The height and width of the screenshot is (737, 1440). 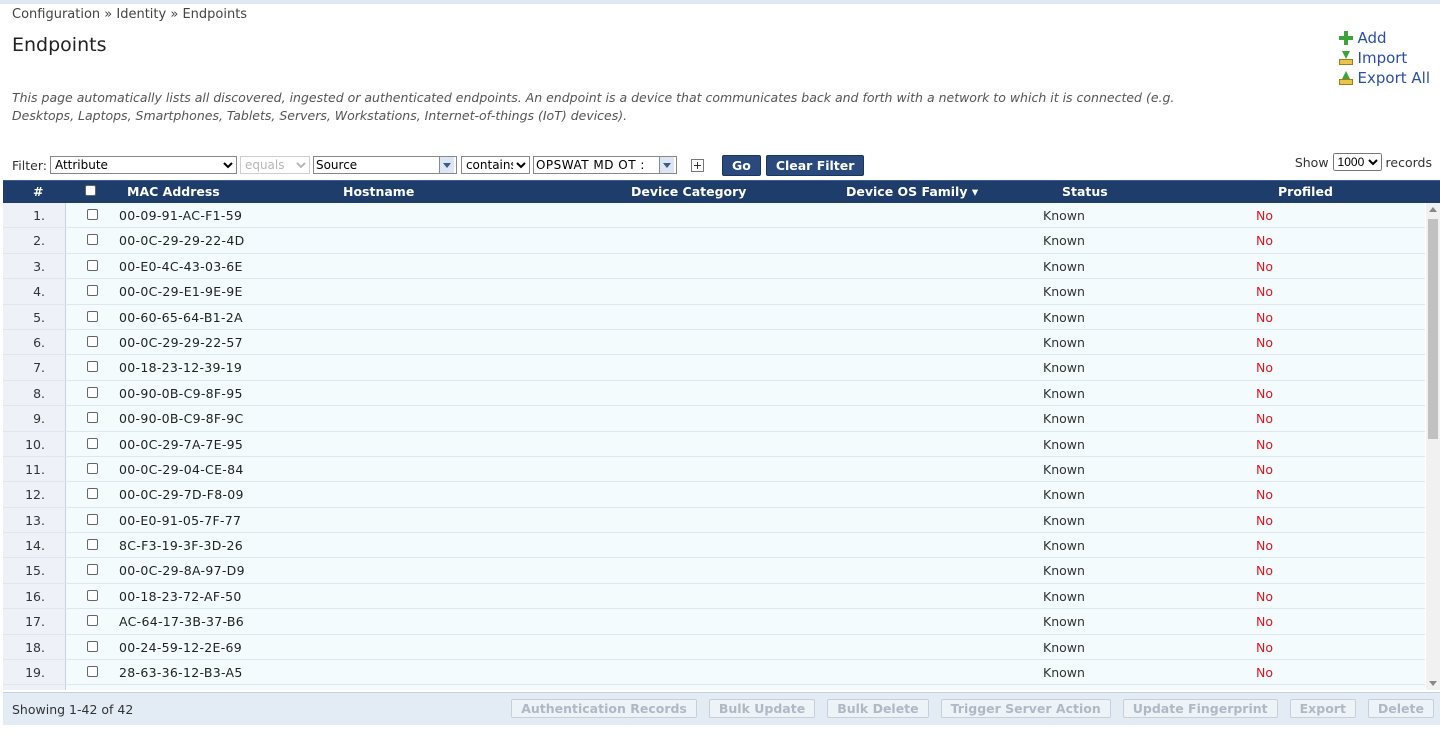 I want to click on table-row: 16. 00-18-23-72-AF-50 Known No, so click(x=714, y=596).